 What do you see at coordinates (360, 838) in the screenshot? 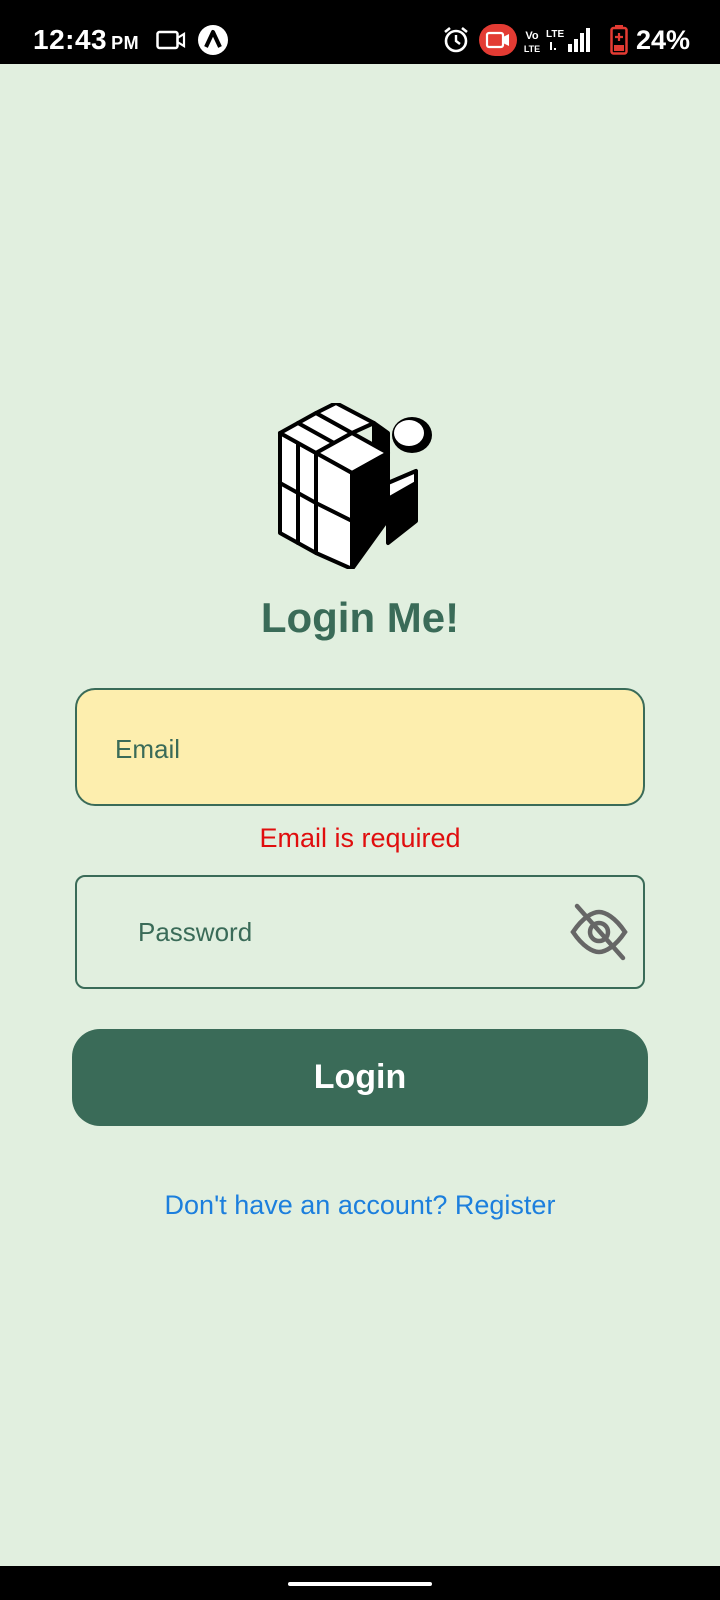
I see `email-error-message: Email is required` at bounding box center [360, 838].